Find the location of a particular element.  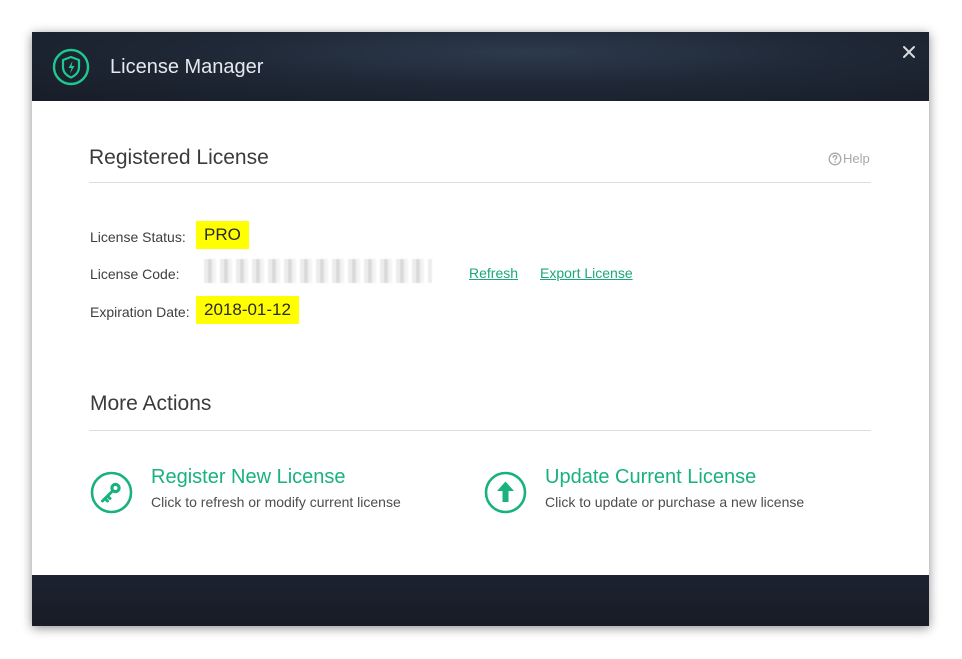

help-link: Help is located at coordinates (849, 158).